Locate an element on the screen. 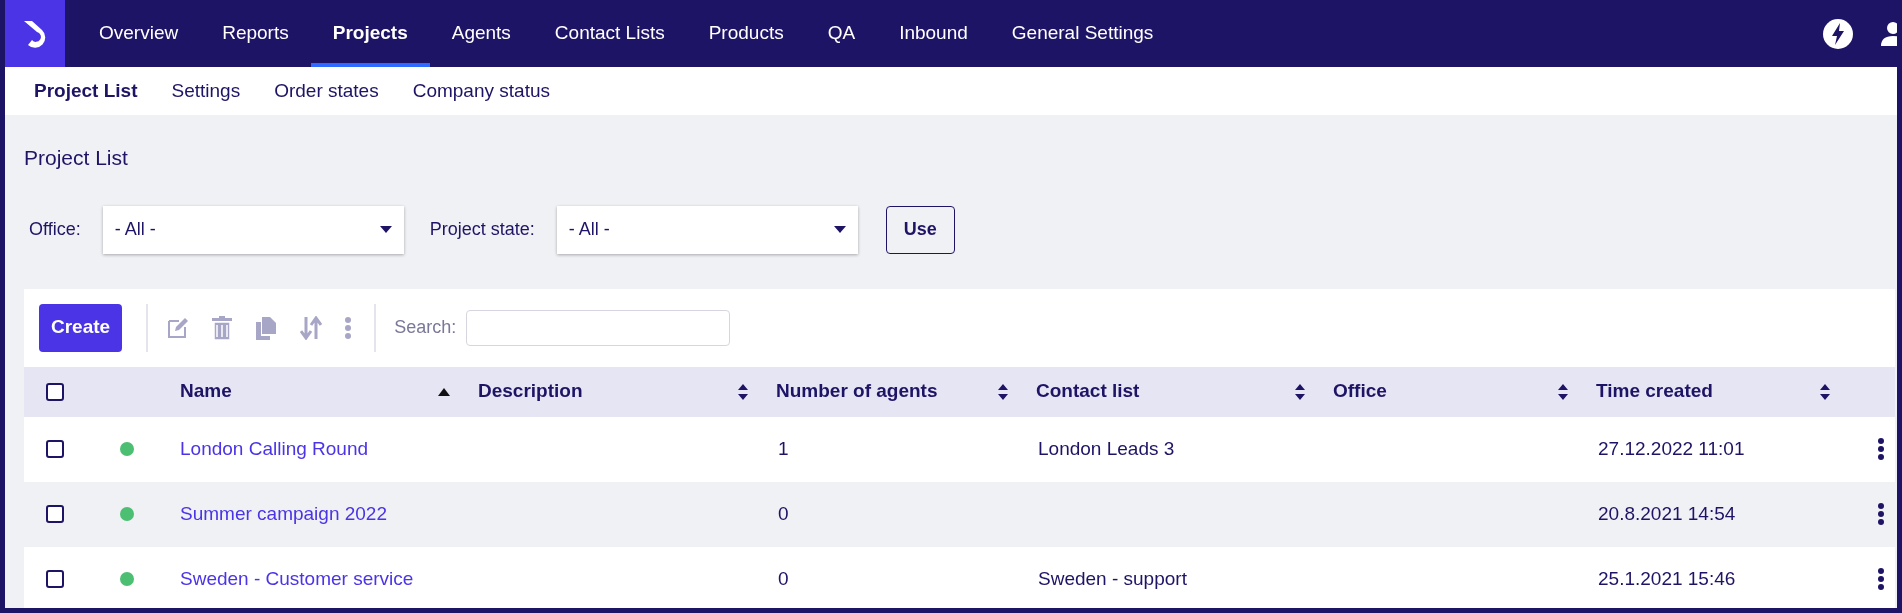  user-icon is located at coordinates (1888, 33).